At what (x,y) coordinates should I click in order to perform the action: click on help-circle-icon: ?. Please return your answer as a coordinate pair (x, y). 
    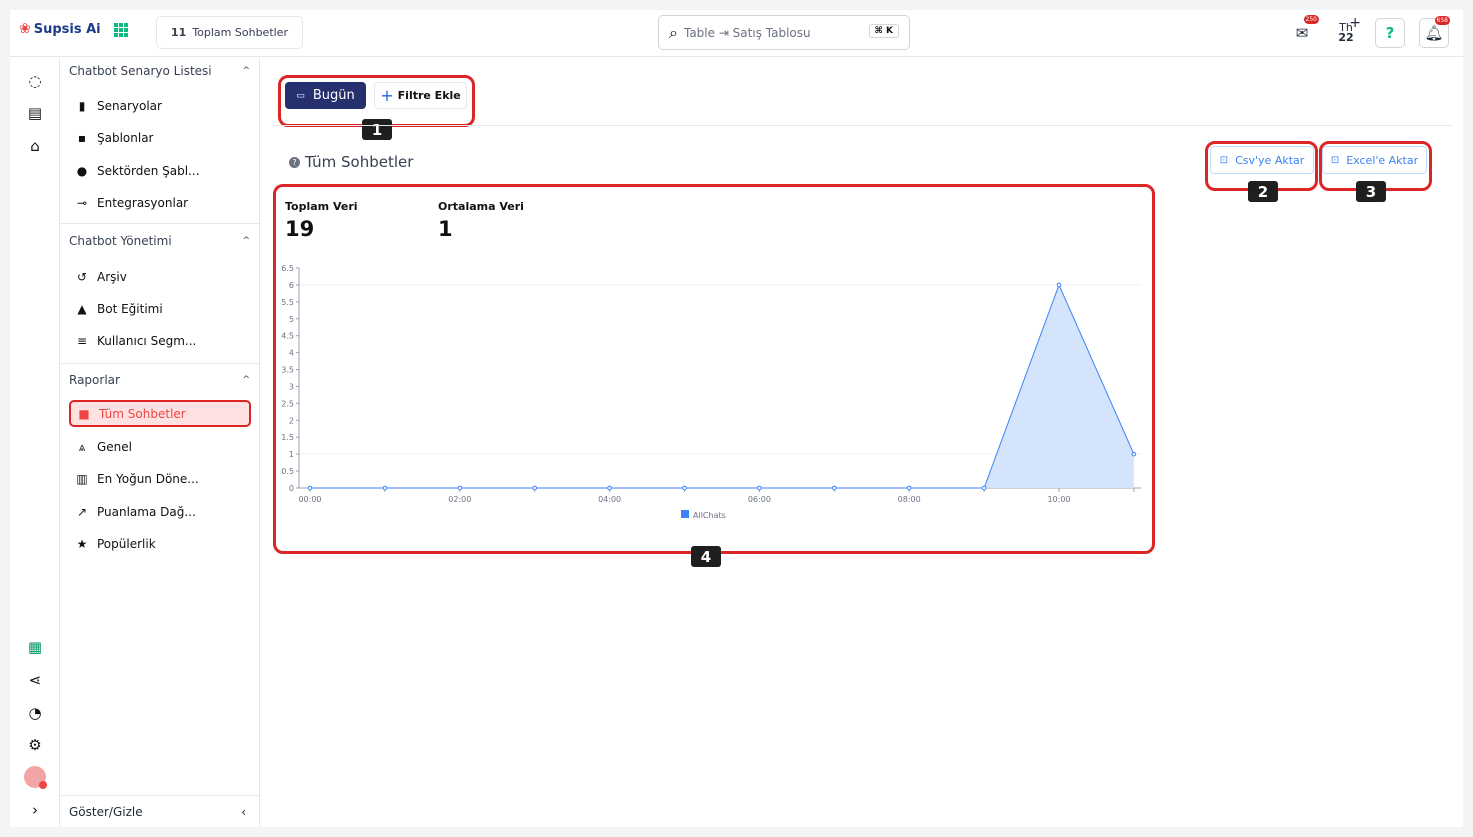
    Looking at the image, I should click on (294, 162).